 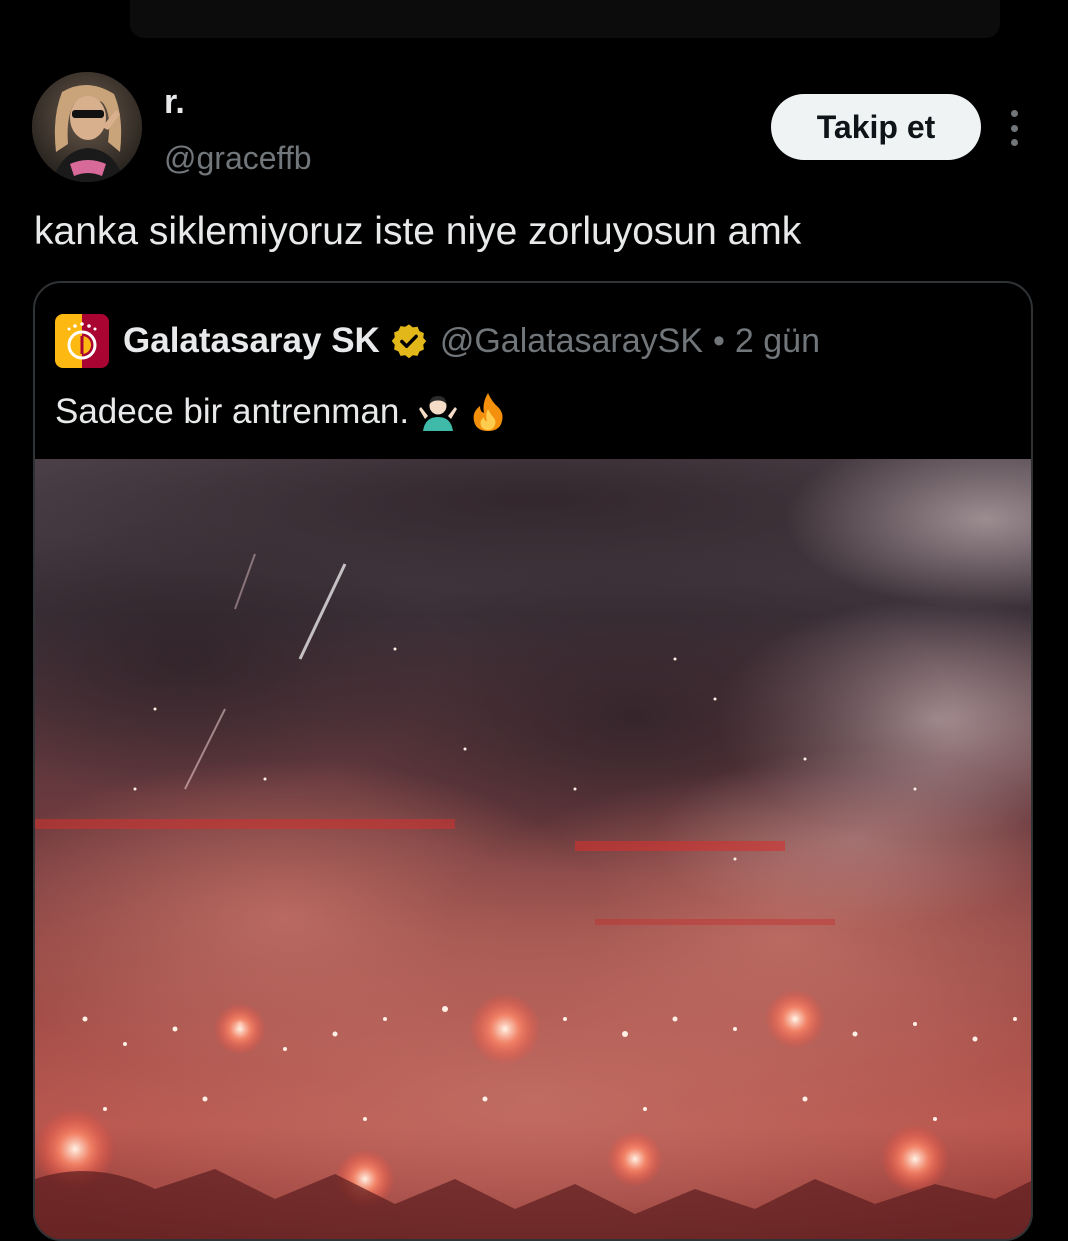 I want to click on quoted-timestamp: 2 gün, so click(x=777, y=341).